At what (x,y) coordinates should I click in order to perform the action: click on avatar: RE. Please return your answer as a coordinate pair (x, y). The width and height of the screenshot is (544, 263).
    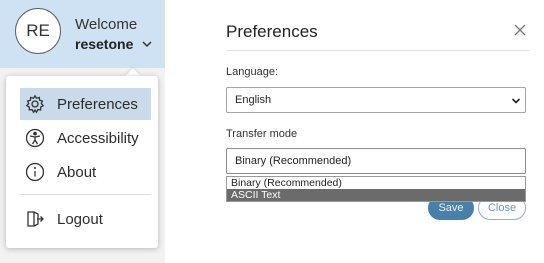
    Looking at the image, I should click on (38, 31).